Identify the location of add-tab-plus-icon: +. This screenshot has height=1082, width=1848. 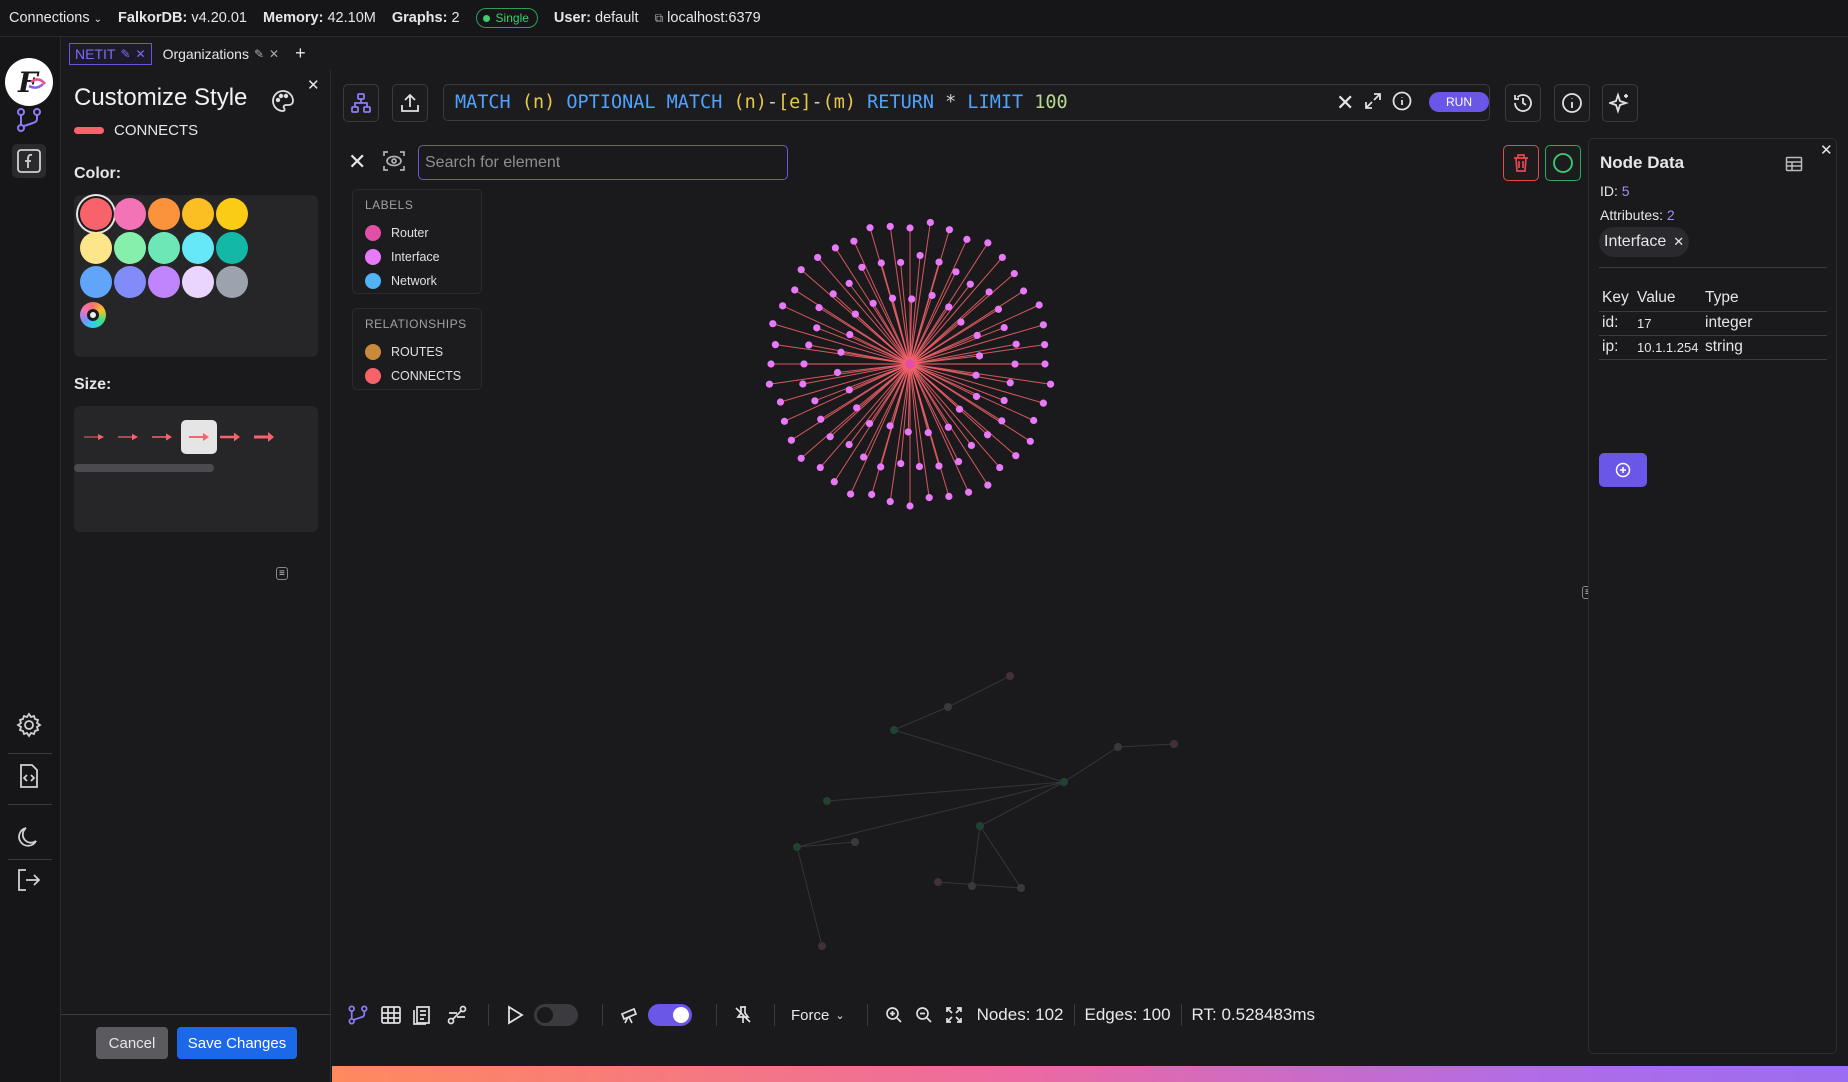
(300, 54).